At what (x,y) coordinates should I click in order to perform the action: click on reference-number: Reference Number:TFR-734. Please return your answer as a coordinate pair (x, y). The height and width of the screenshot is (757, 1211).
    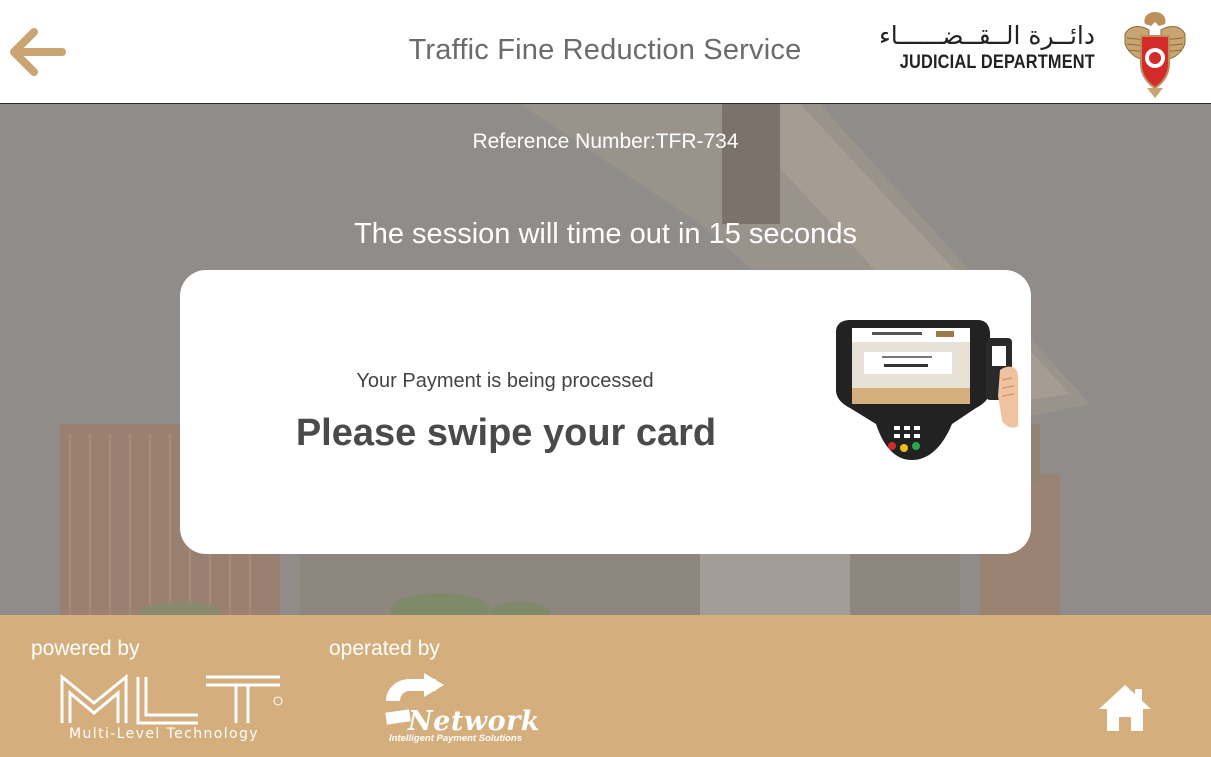
    Looking at the image, I should click on (605, 141).